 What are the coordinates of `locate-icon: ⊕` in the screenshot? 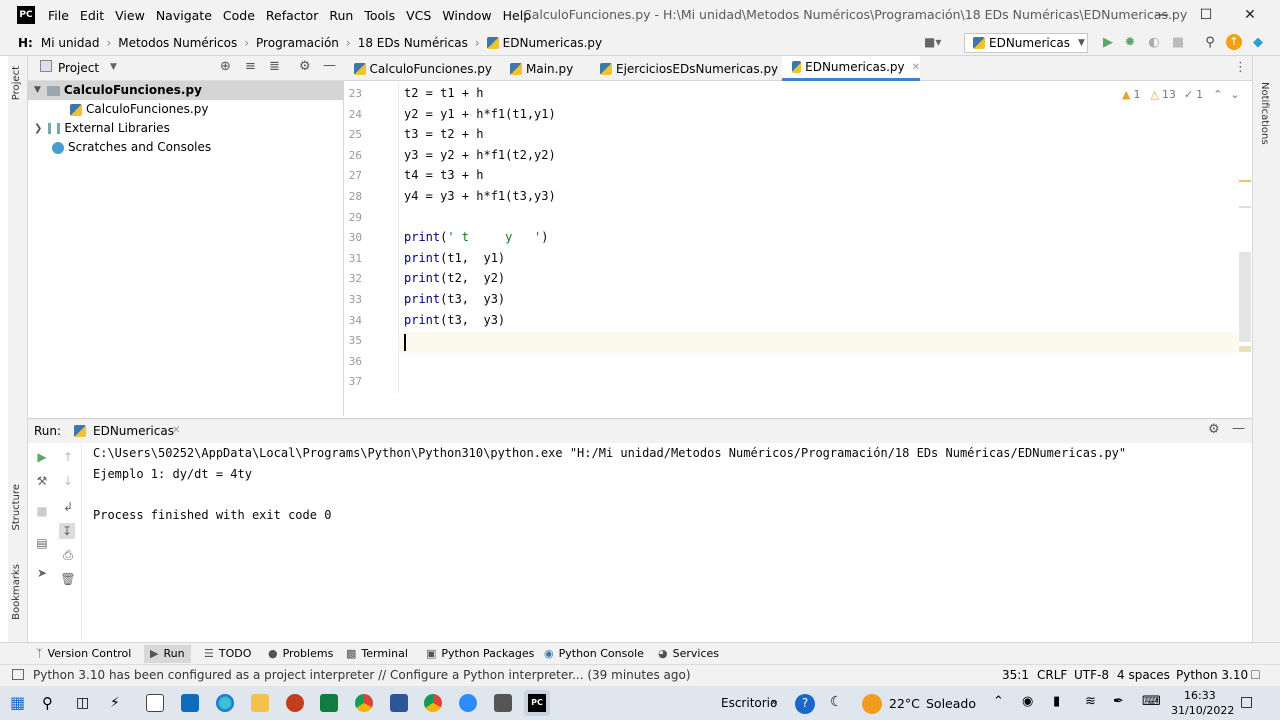 It's located at (225, 66).